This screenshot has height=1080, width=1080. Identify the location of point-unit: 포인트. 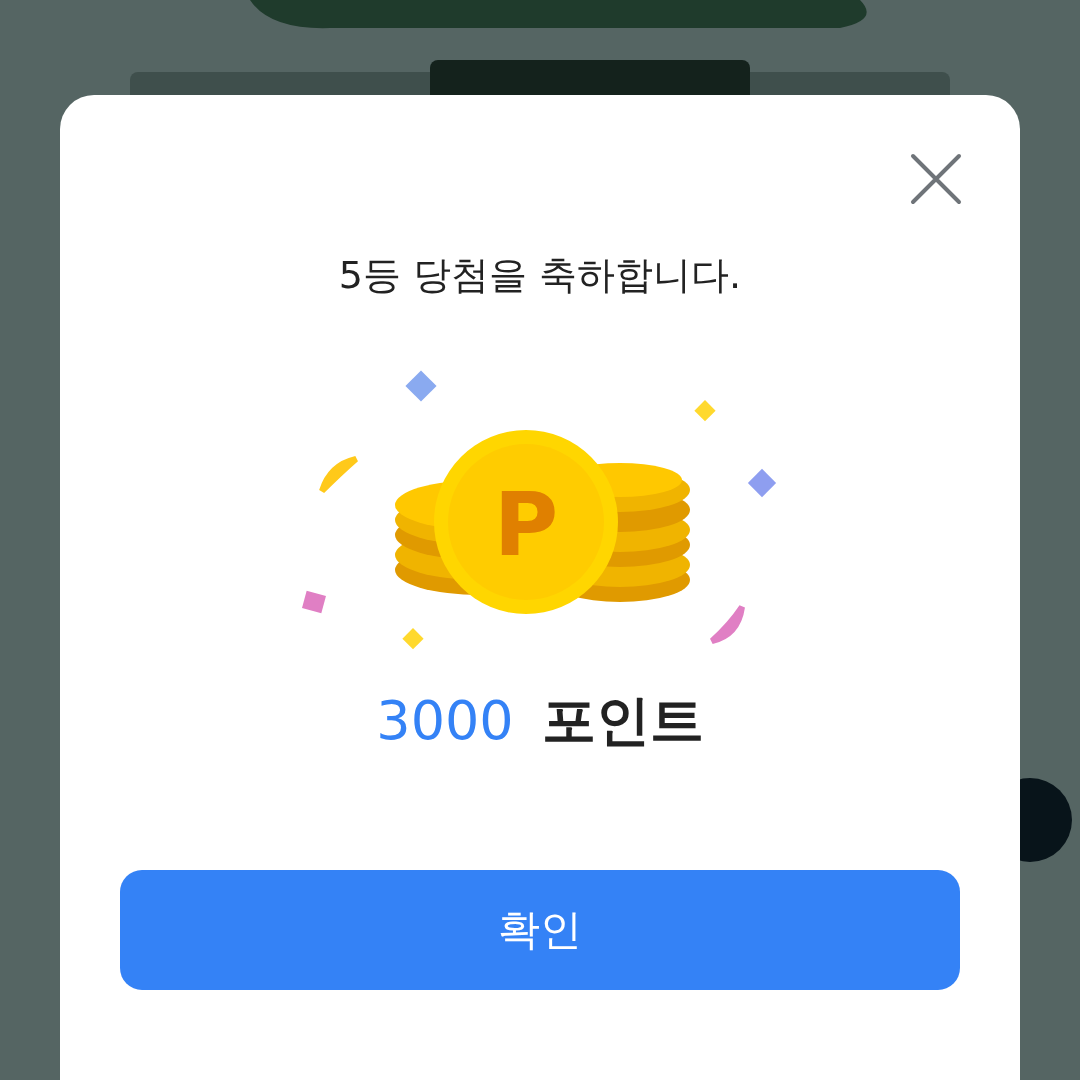
(622, 720).